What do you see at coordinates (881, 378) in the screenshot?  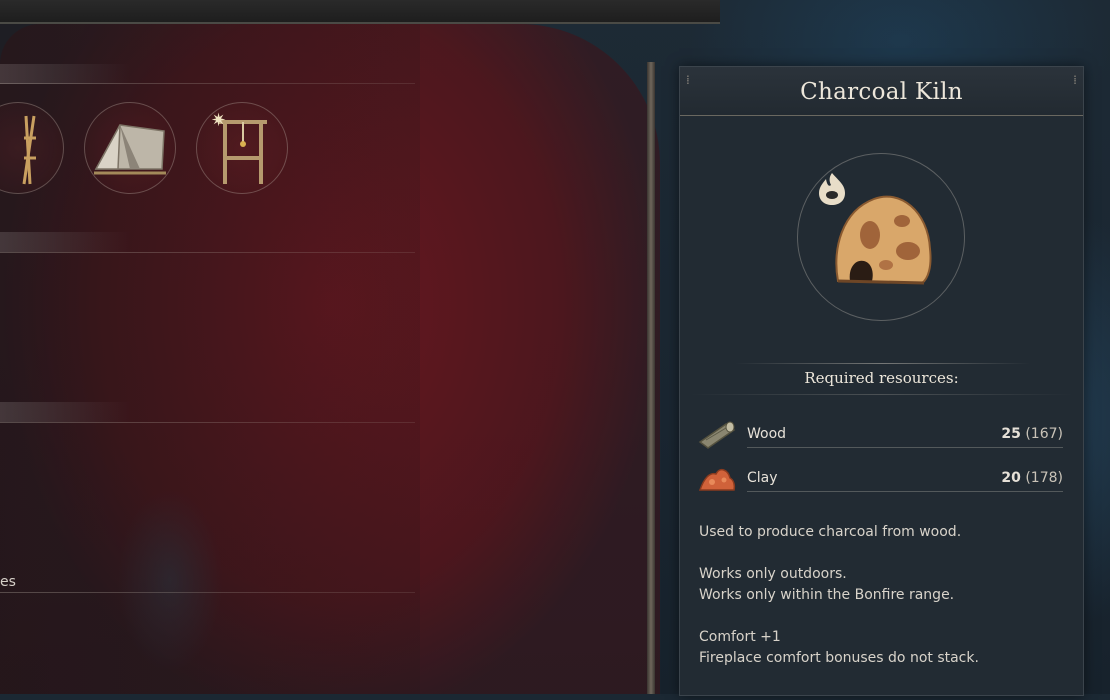 I see `required-resources-heading: Required resources:` at bounding box center [881, 378].